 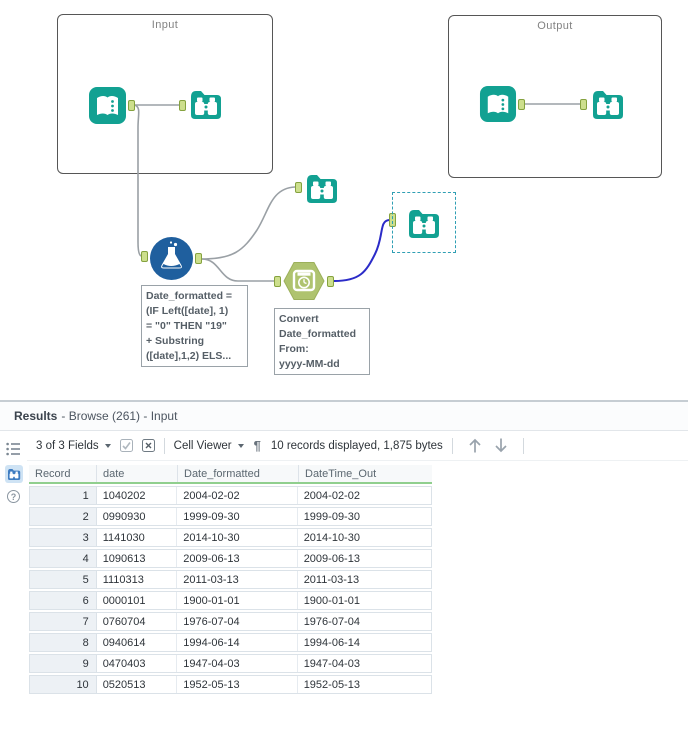 I want to click on fields-dropdown: 3 of 3 Fields, so click(x=73, y=446).